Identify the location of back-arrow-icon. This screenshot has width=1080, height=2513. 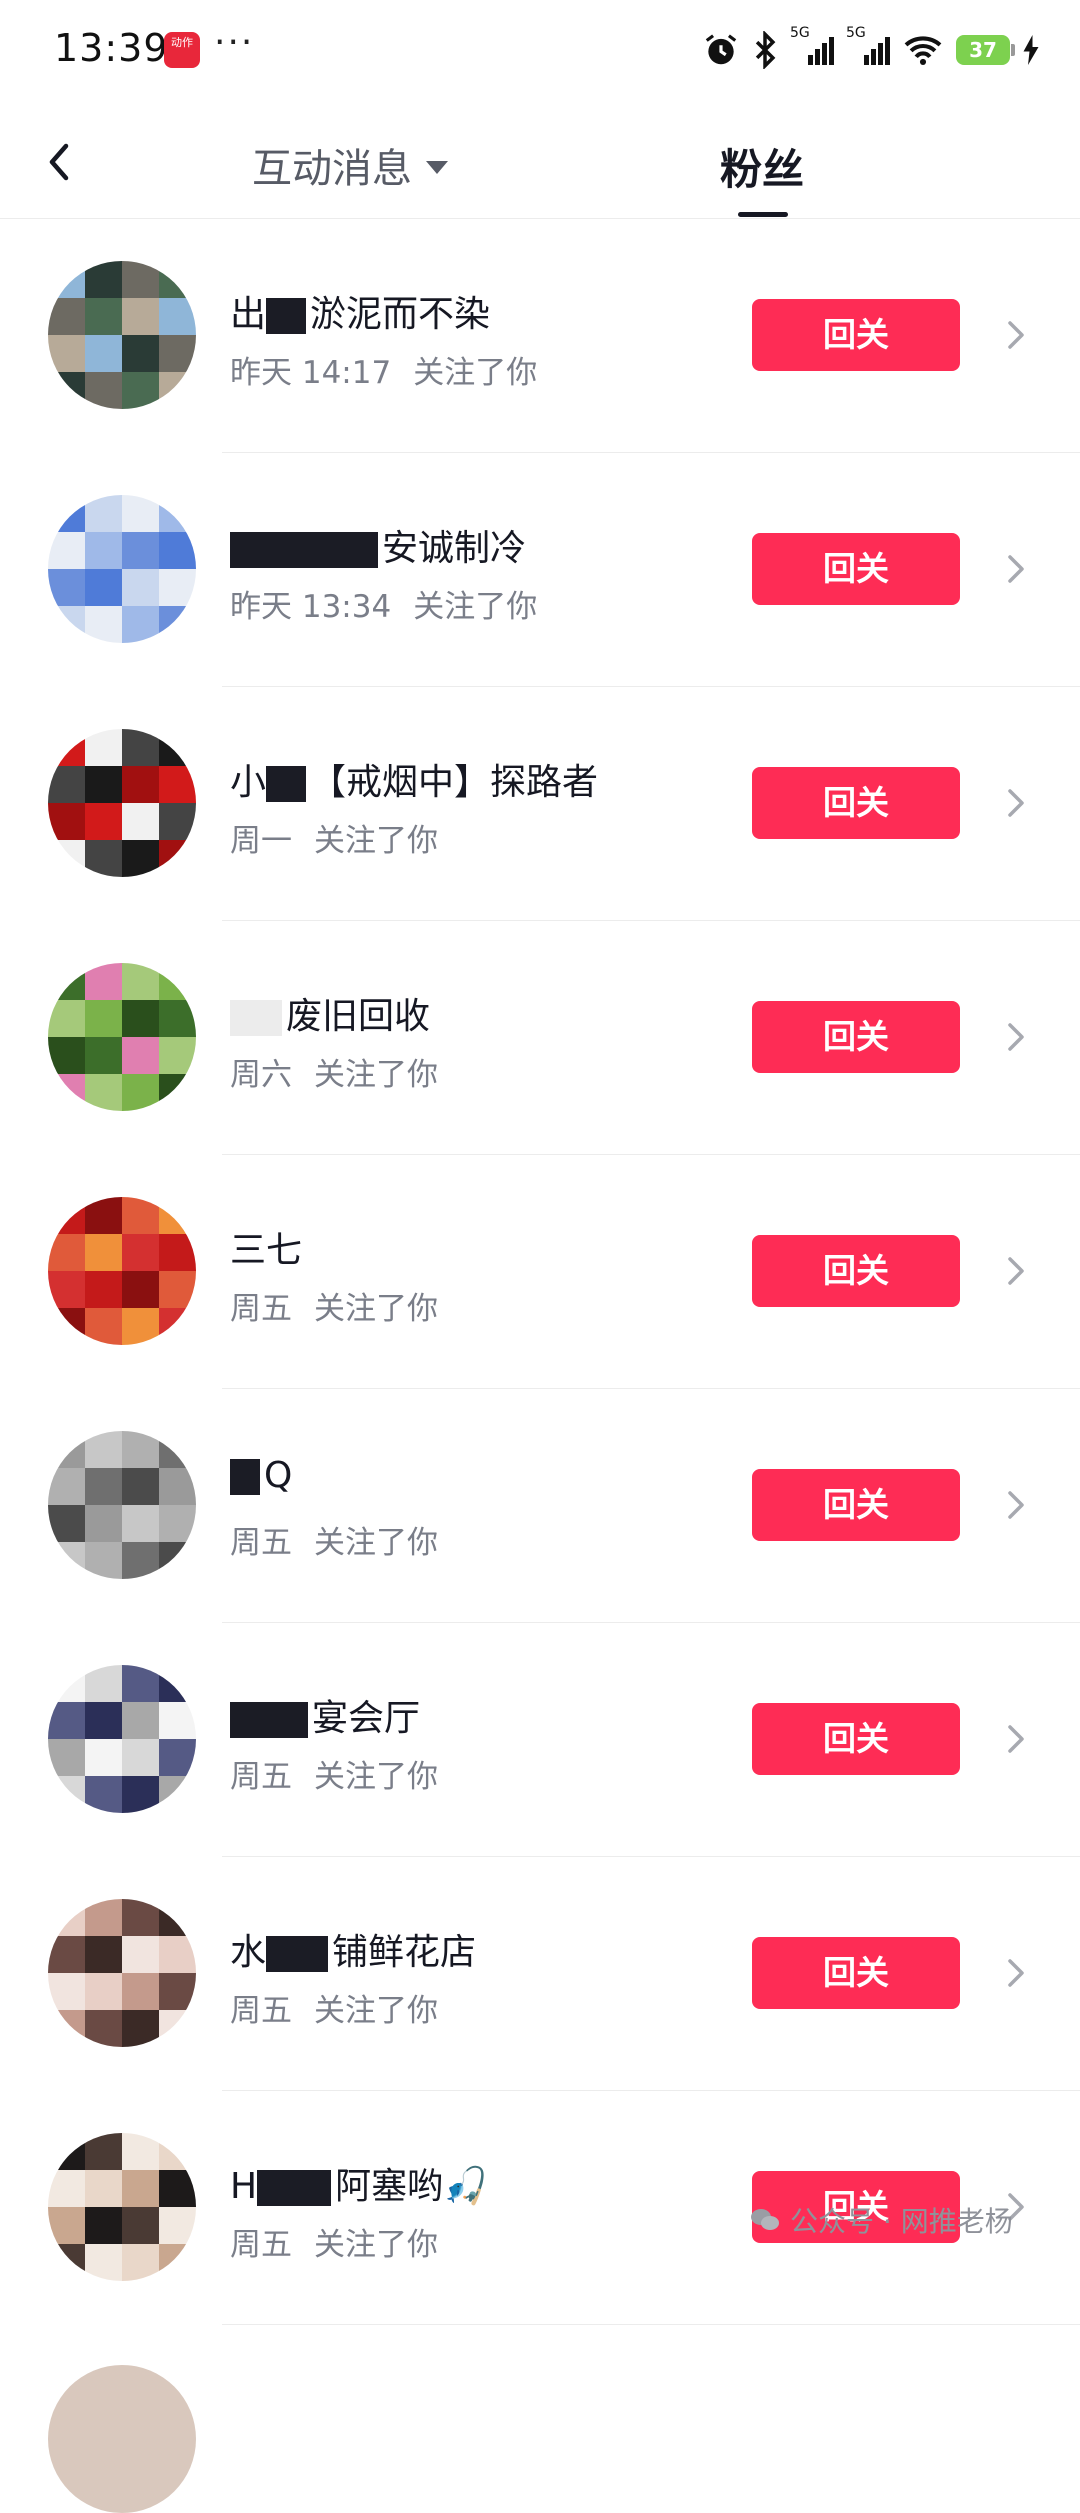
(62, 162).